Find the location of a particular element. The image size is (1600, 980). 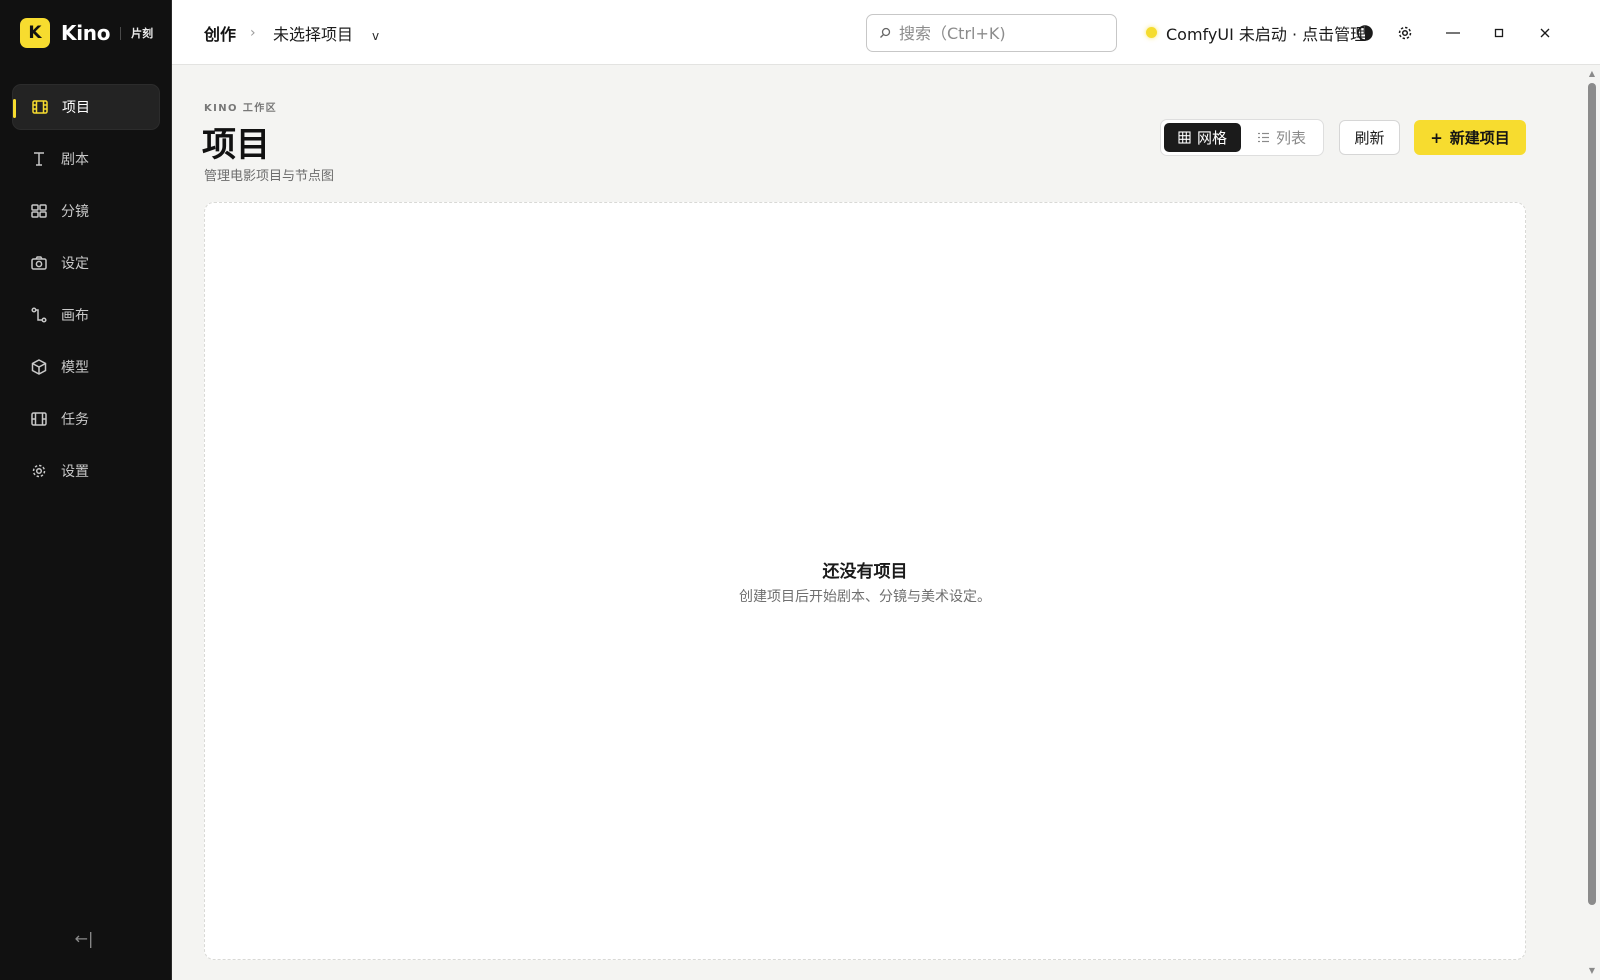

search-icon is located at coordinates (885, 33).